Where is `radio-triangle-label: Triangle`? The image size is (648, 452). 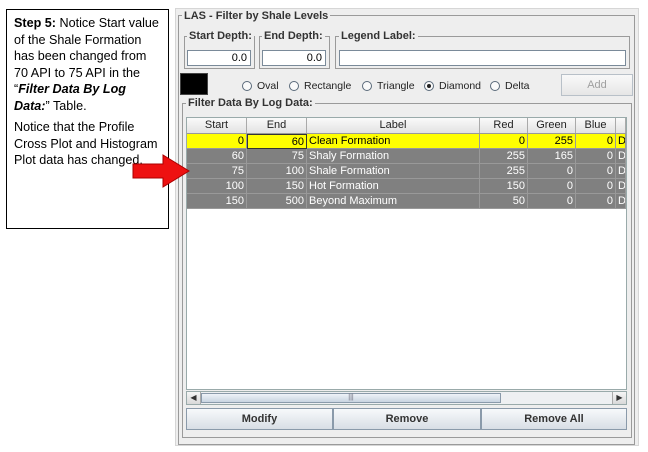
radio-triangle-label: Triangle is located at coordinates (396, 86).